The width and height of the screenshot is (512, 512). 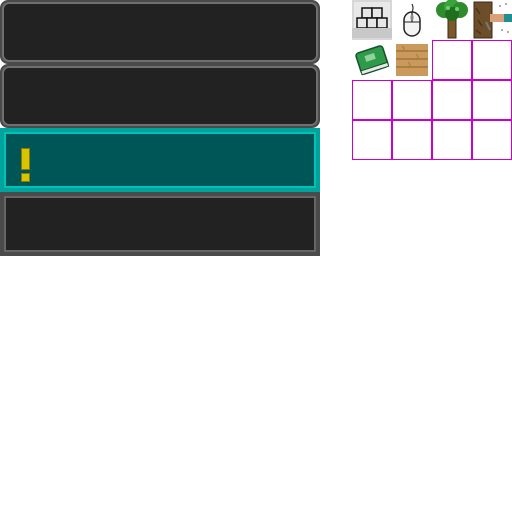 I want to click on book-icon, so click(x=372, y=60).